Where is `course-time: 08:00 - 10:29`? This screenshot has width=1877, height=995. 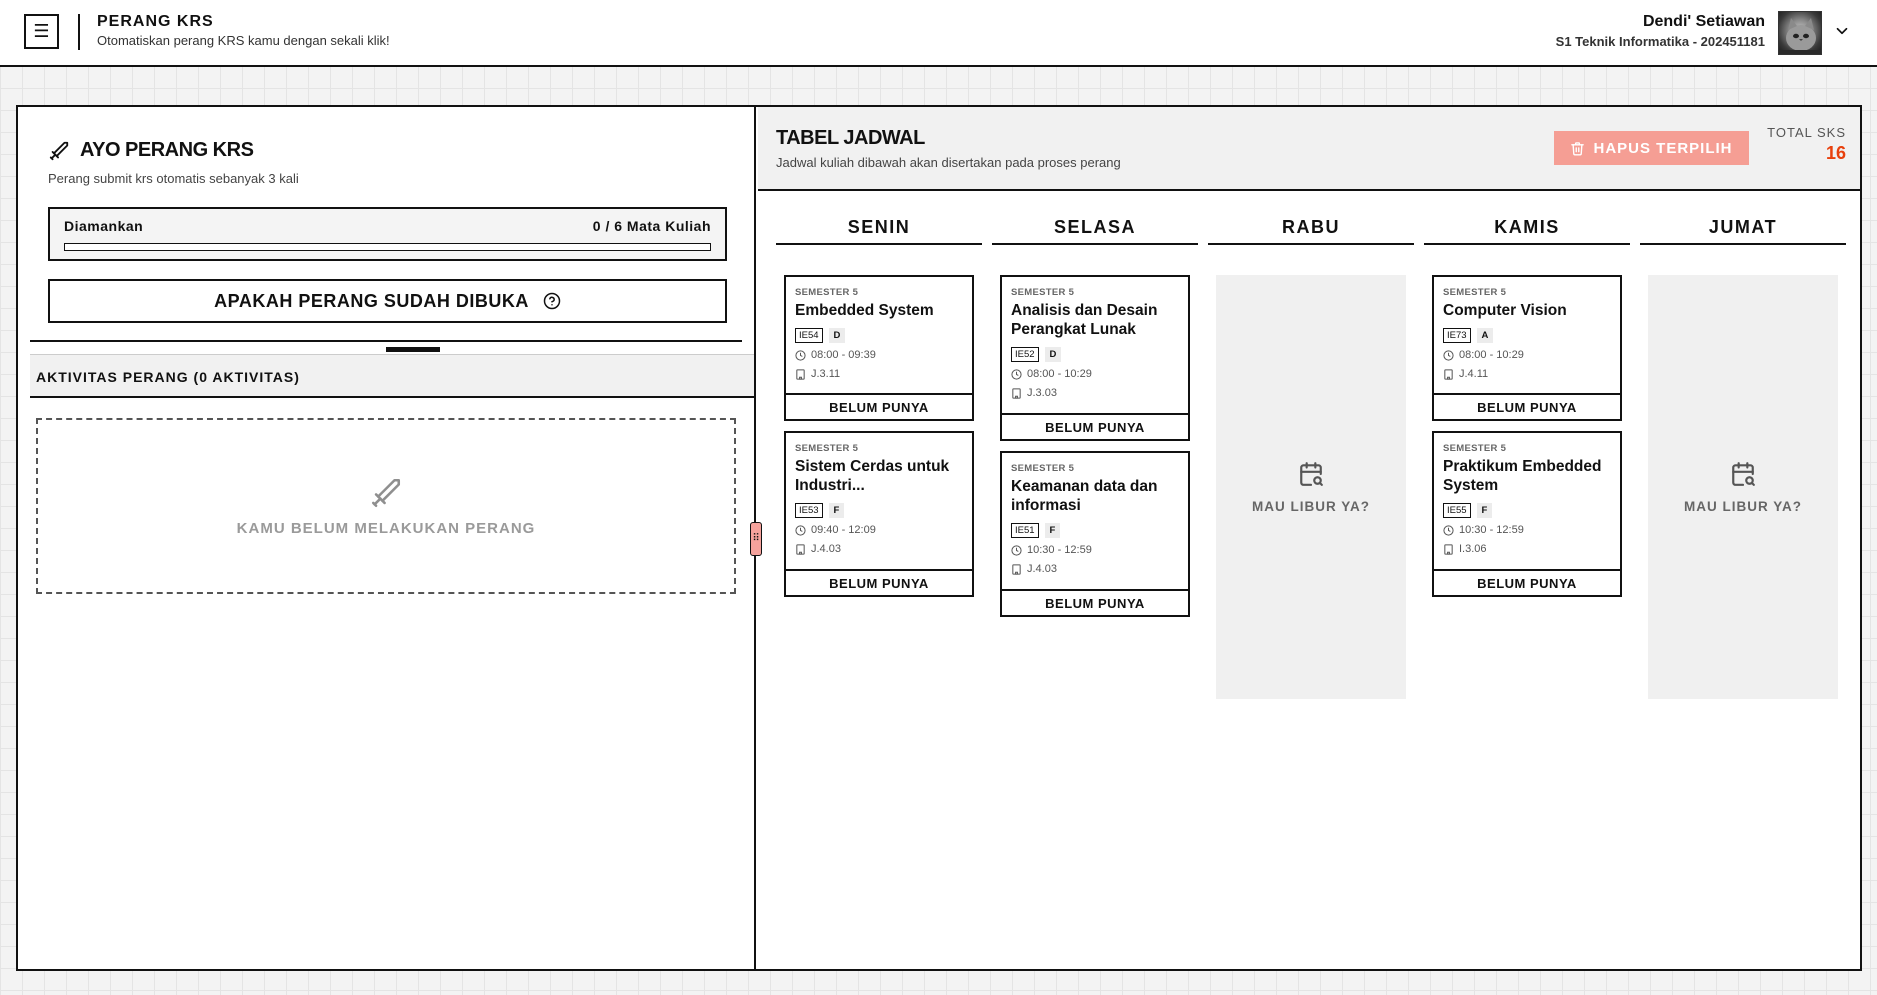 course-time: 08:00 - 10:29 is located at coordinates (1483, 355).